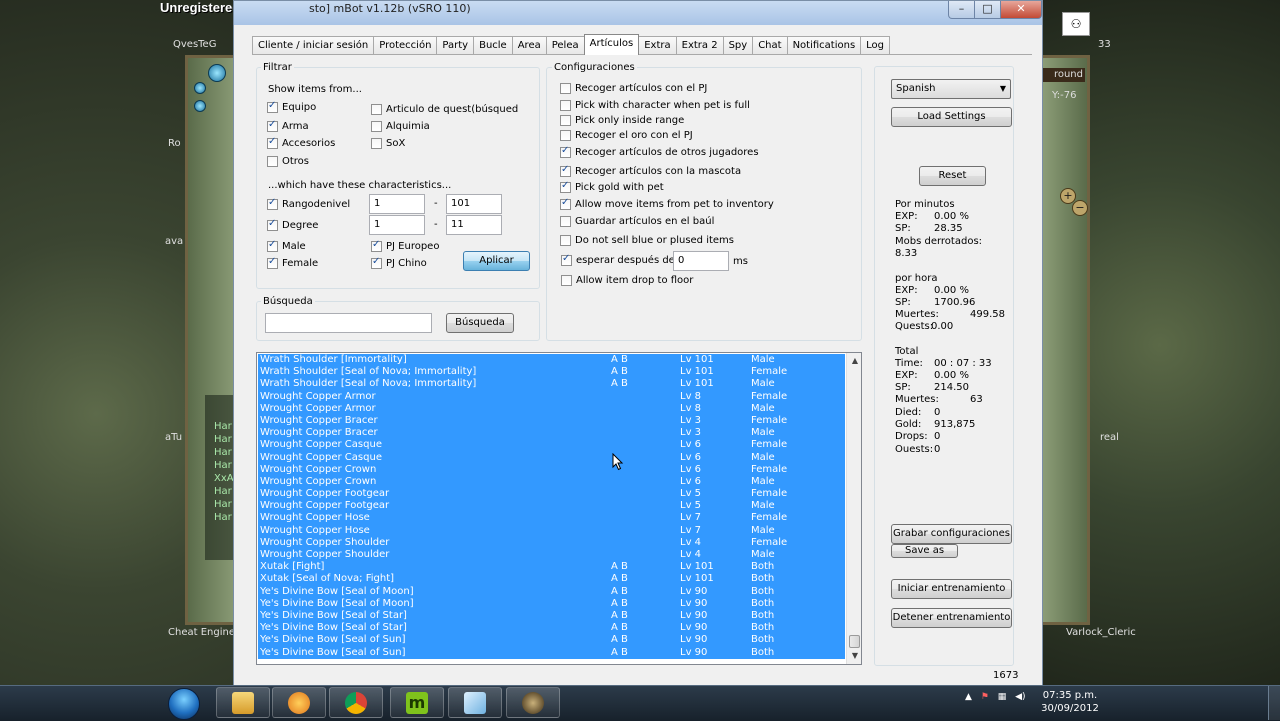 The height and width of the screenshot is (721, 1280). What do you see at coordinates (952, 176) in the screenshot?
I see `reset-button: Reset` at bounding box center [952, 176].